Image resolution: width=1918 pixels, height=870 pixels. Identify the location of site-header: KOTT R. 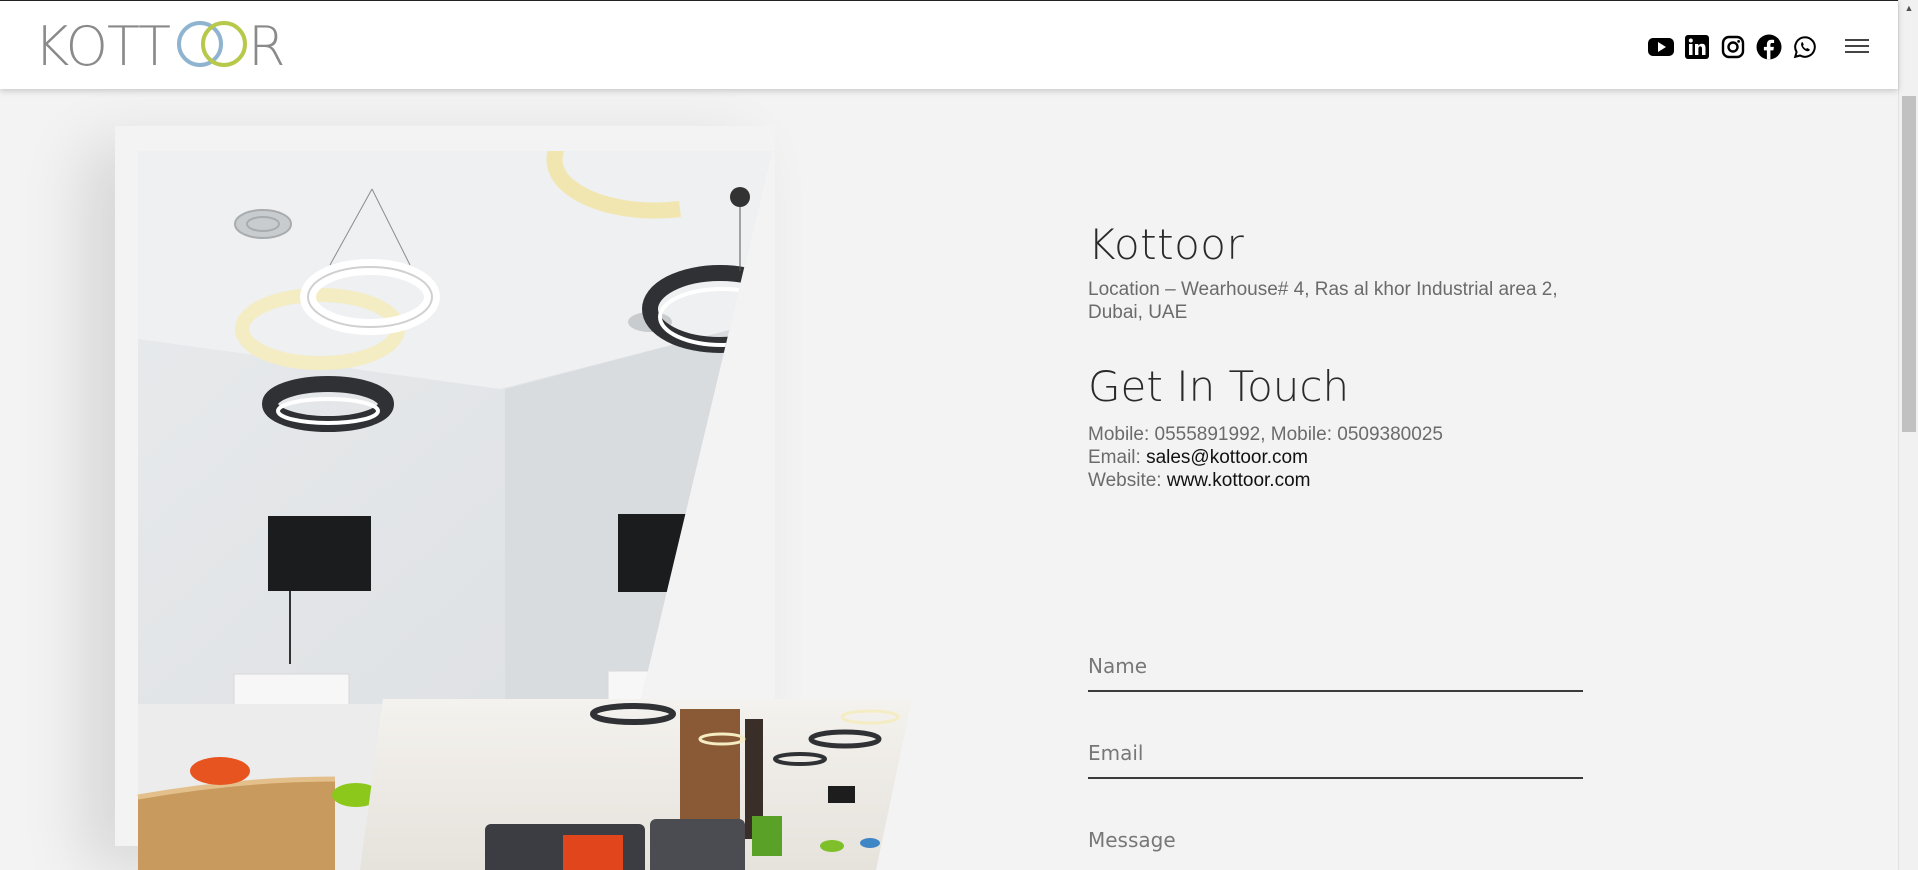
(949, 44).